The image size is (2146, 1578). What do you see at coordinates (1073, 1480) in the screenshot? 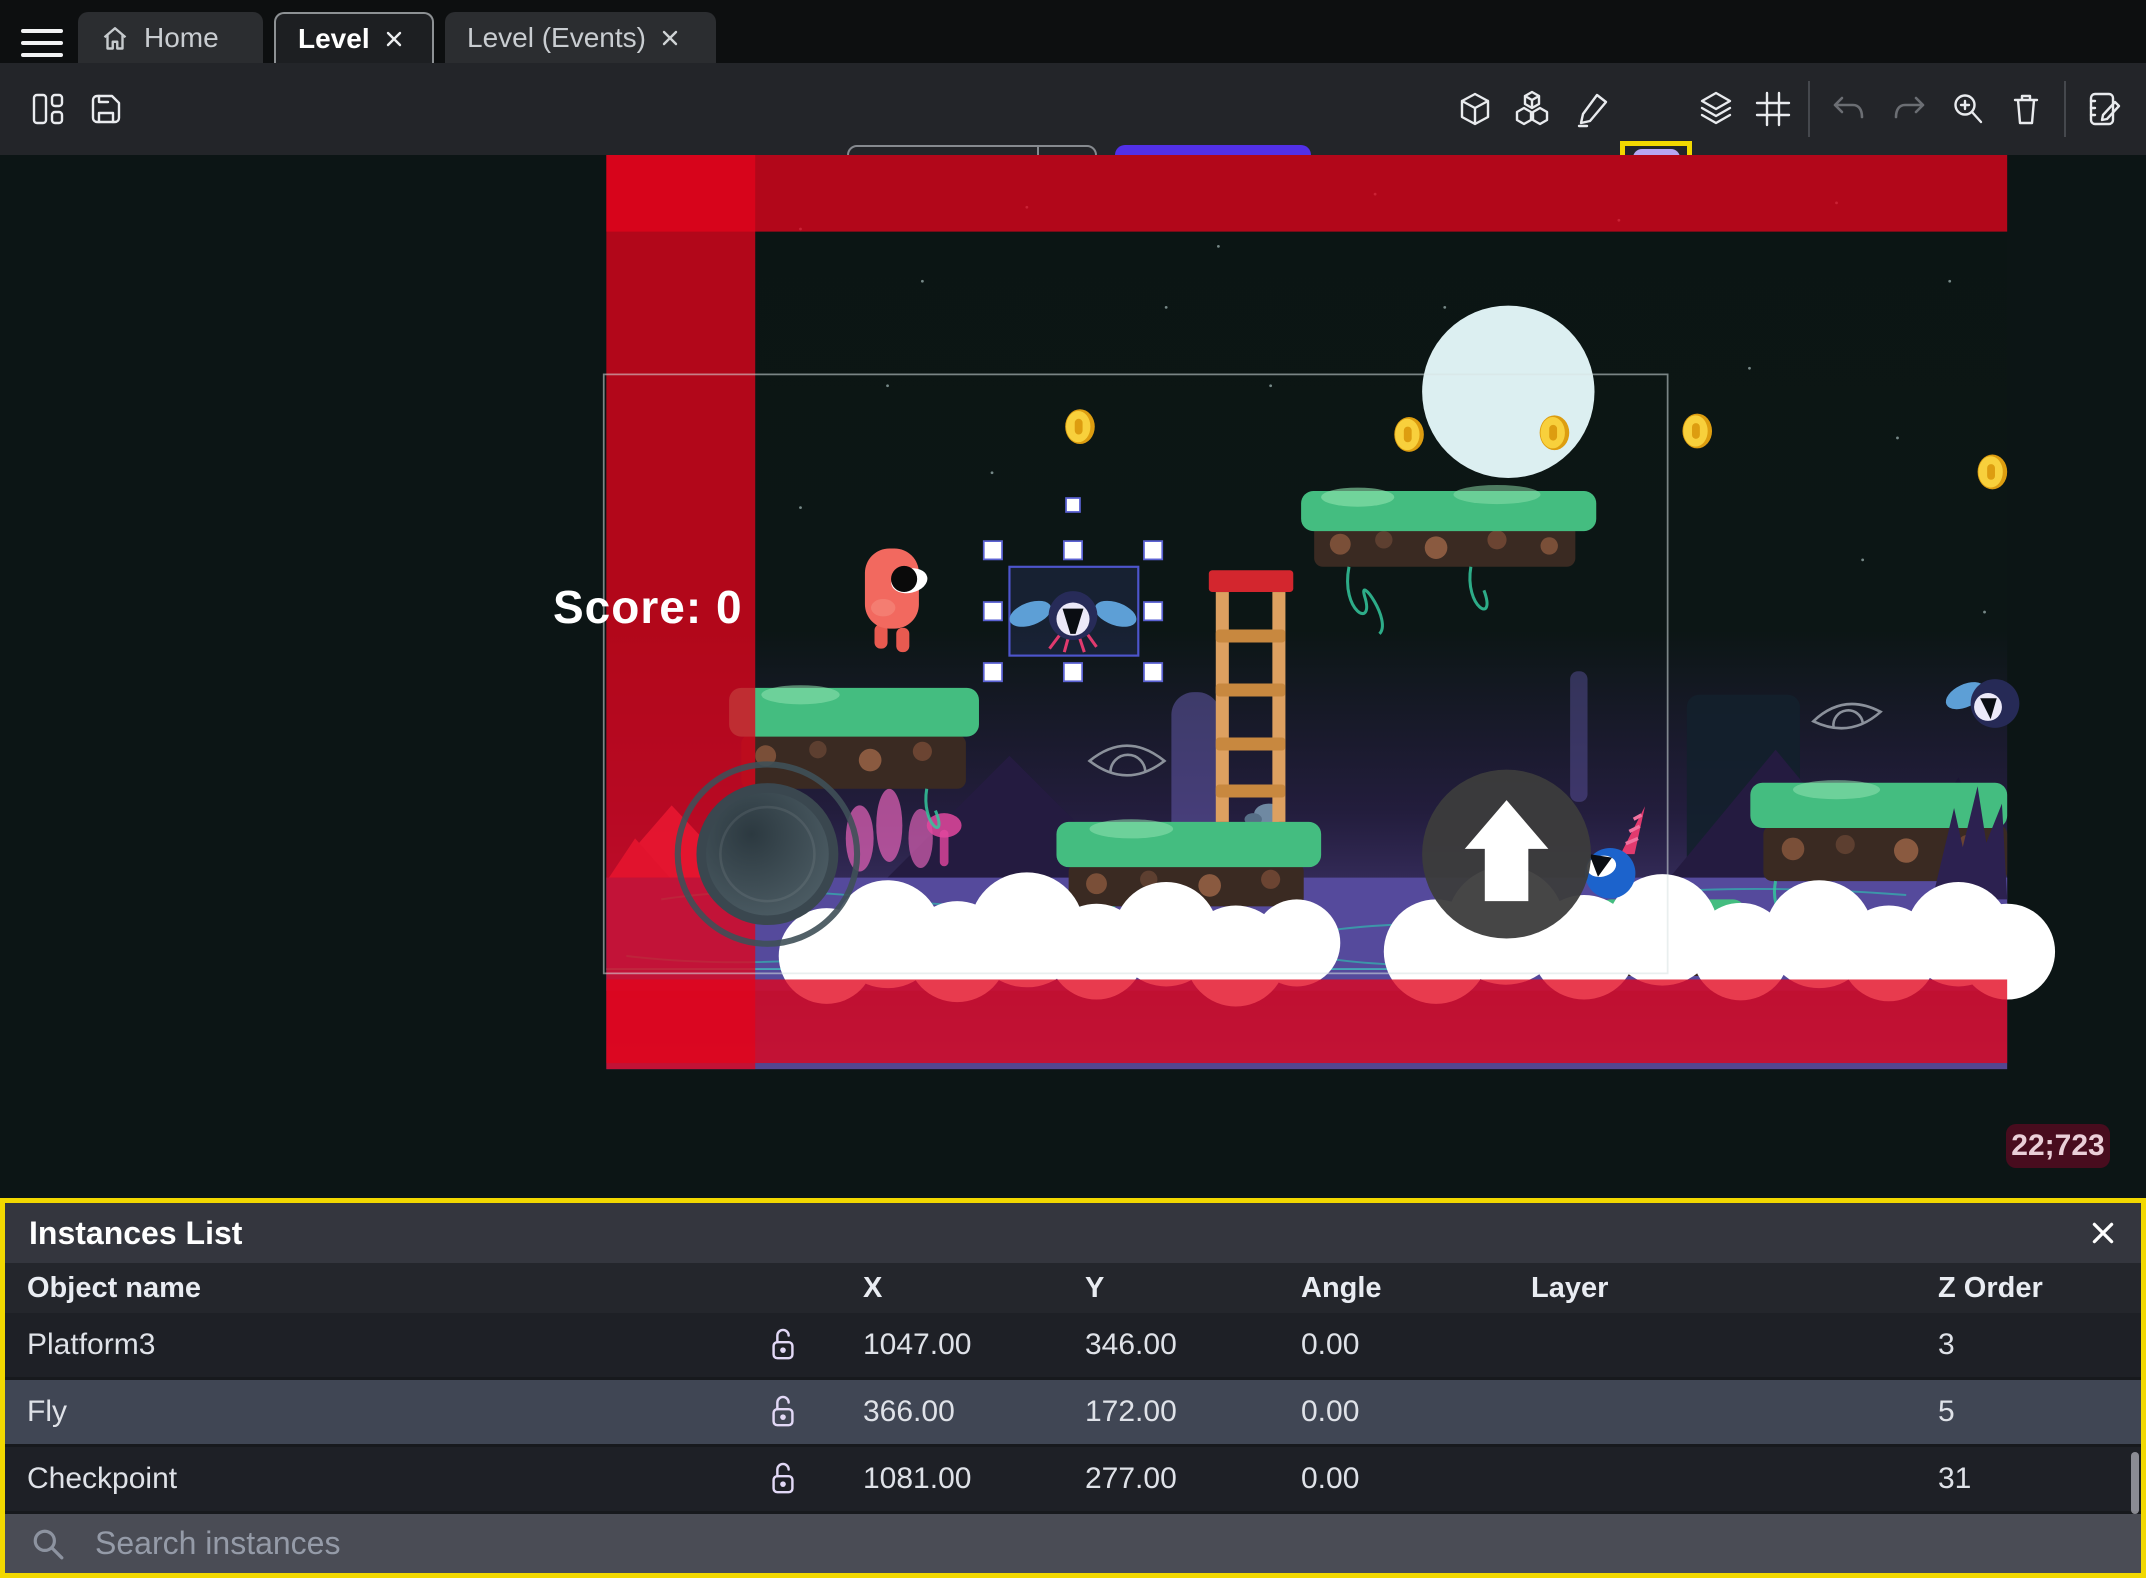
I see `table-row: Checkpoint 1081.00 277.00 0.00 31` at bounding box center [1073, 1480].